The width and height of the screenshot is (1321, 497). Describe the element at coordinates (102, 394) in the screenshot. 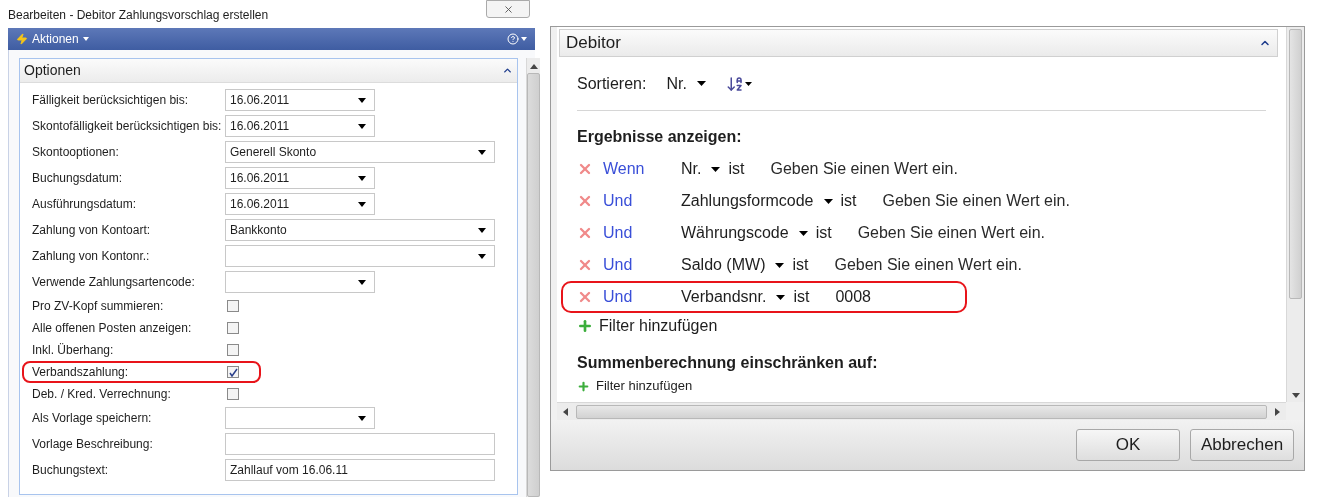

I see `field-label: Deb. / Kred. Verrechnung:` at that location.